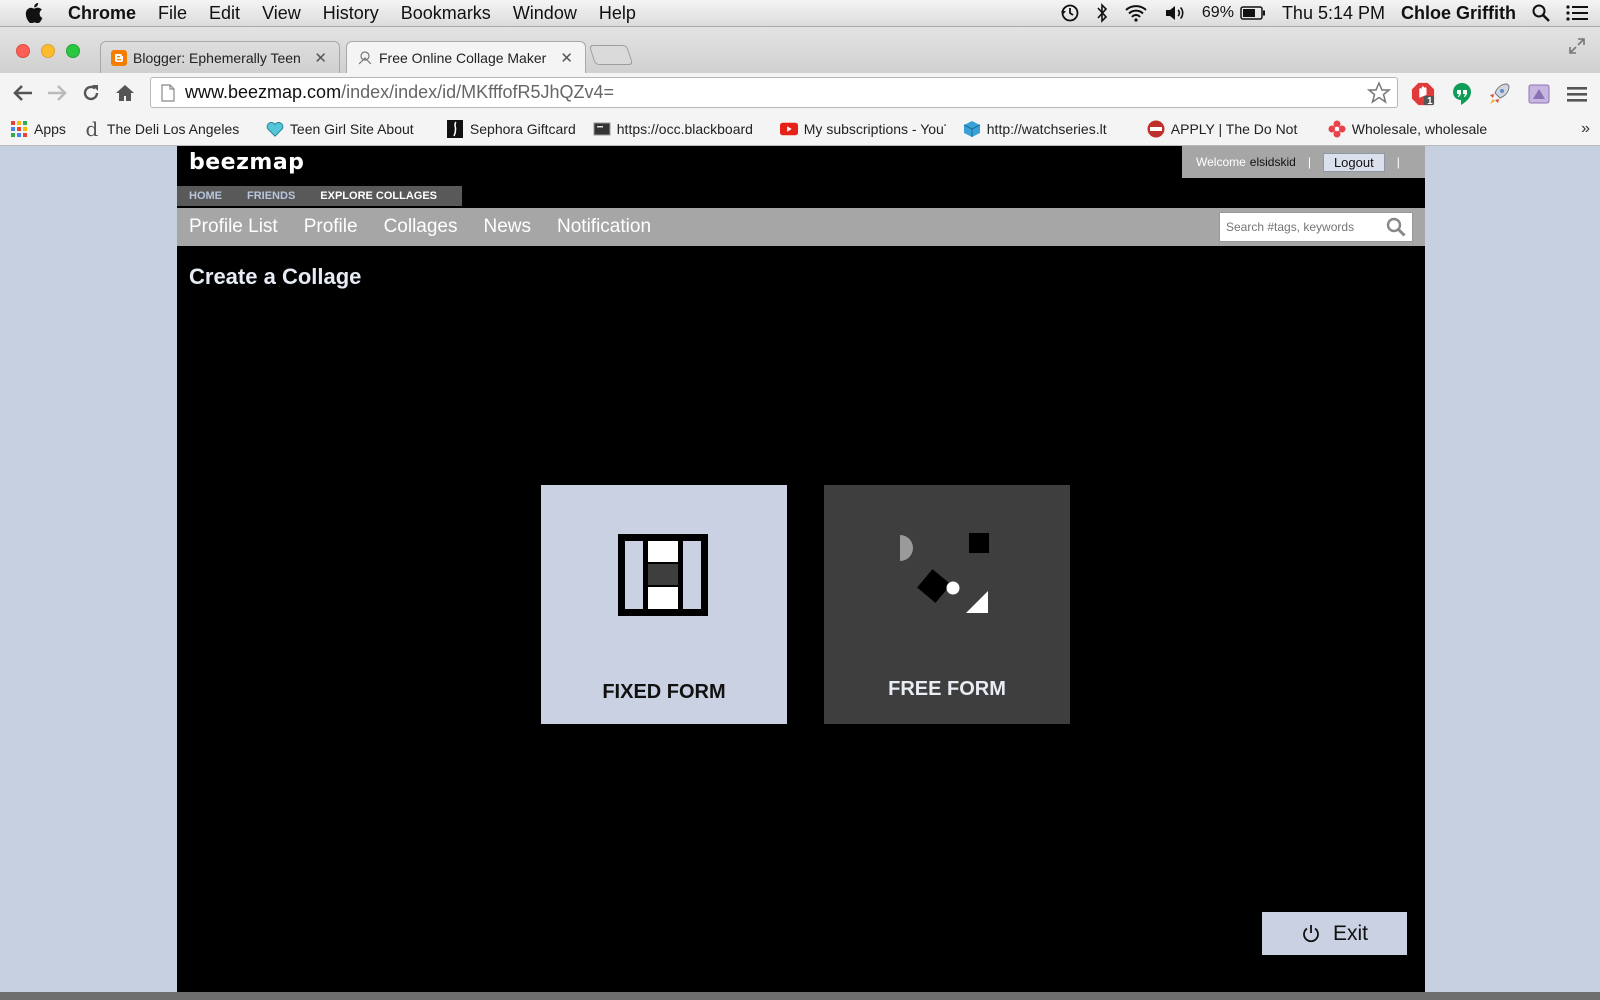 Image resolution: width=1600 pixels, height=1000 pixels. I want to click on search-icon, so click(1396, 227).